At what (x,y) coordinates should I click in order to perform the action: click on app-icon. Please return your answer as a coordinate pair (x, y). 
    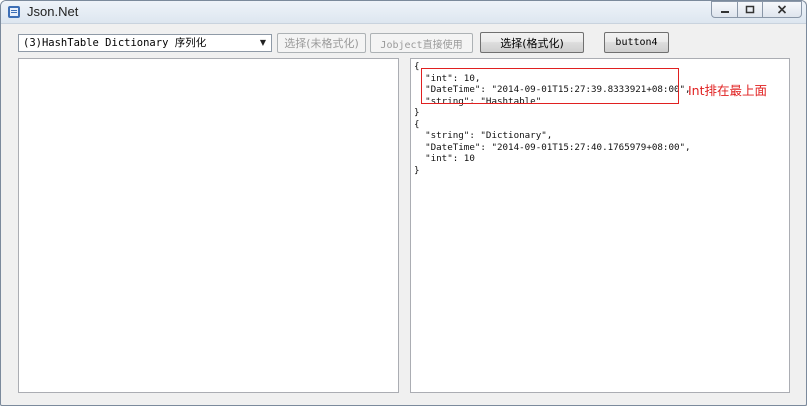
    Looking at the image, I should click on (14, 12).